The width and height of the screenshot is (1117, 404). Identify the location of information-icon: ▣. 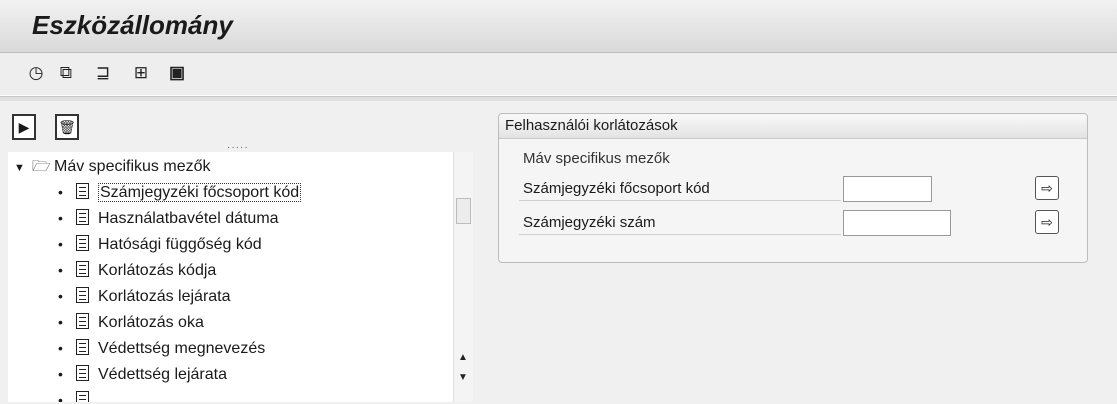
(177, 73).